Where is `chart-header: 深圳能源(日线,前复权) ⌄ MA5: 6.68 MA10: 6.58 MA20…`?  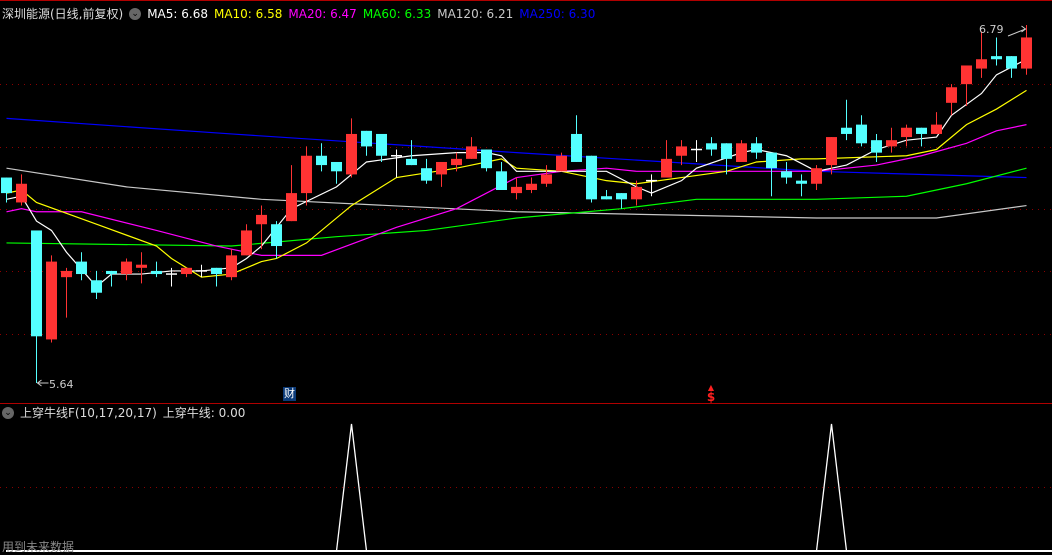 chart-header: 深圳能源(日线,前复权) ⌄ MA5: 6.68 MA10: 6.58 MA20… is located at coordinates (301, 13).